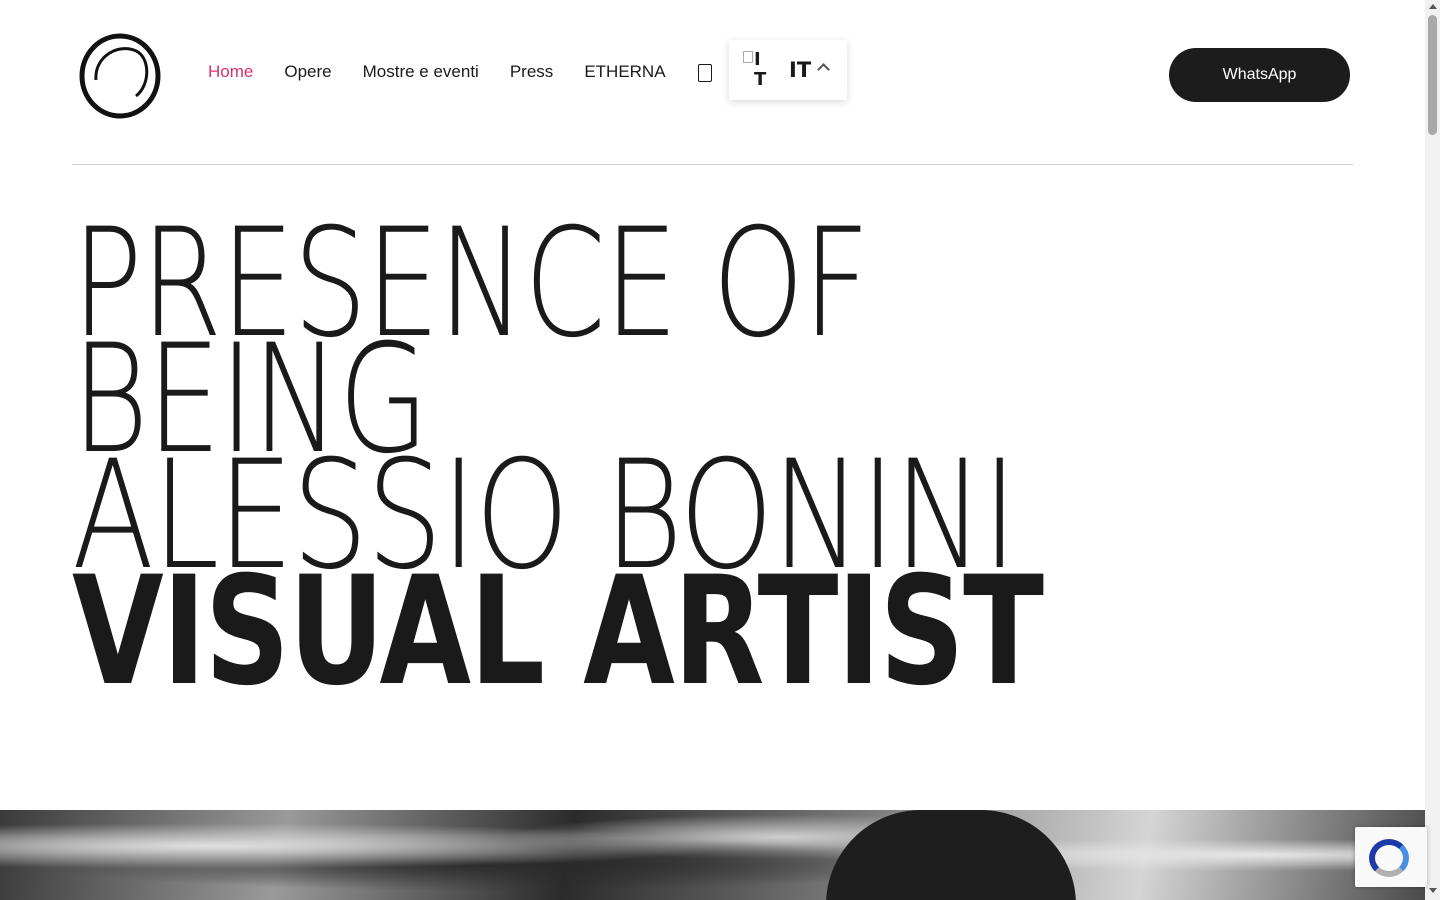 This screenshot has height=900, width=1440. What do you see at coordinates (421, 72) in the screenshot?
I see `nav-item-mostre-e-eventi: Mostre e eventi` at bounding box center [421, 72].